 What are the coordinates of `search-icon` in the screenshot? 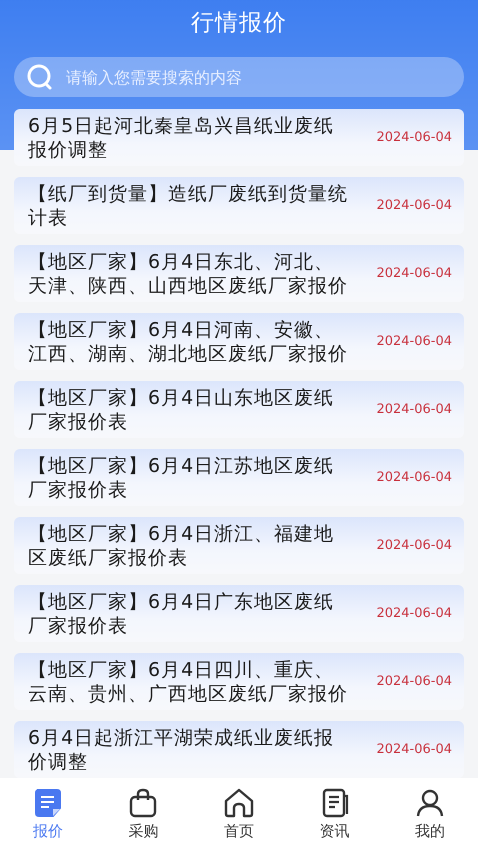 It's located at (40, 77).